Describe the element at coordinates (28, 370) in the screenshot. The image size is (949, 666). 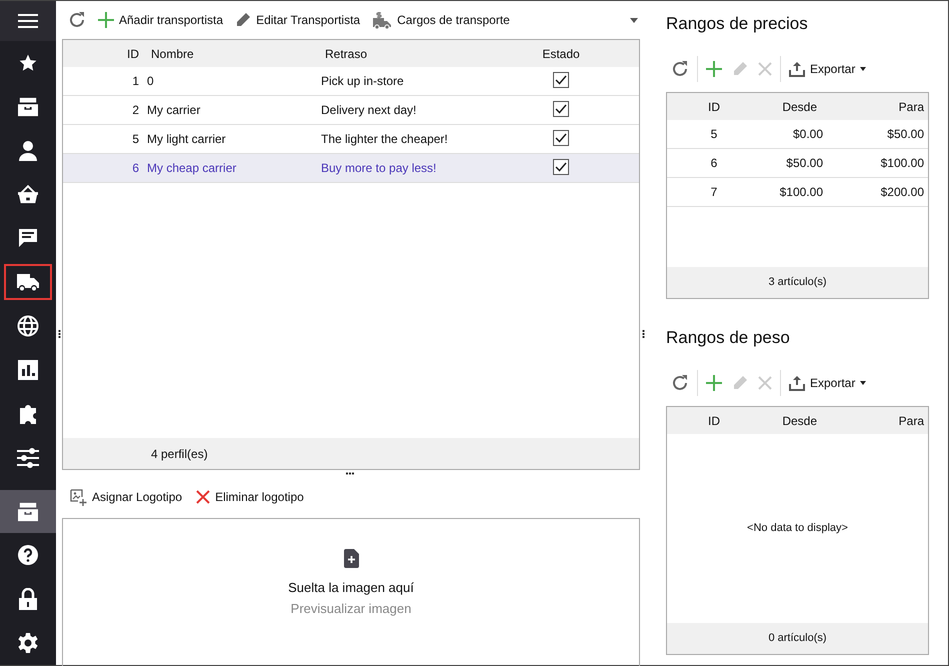
I see `chart-icon` at that location.